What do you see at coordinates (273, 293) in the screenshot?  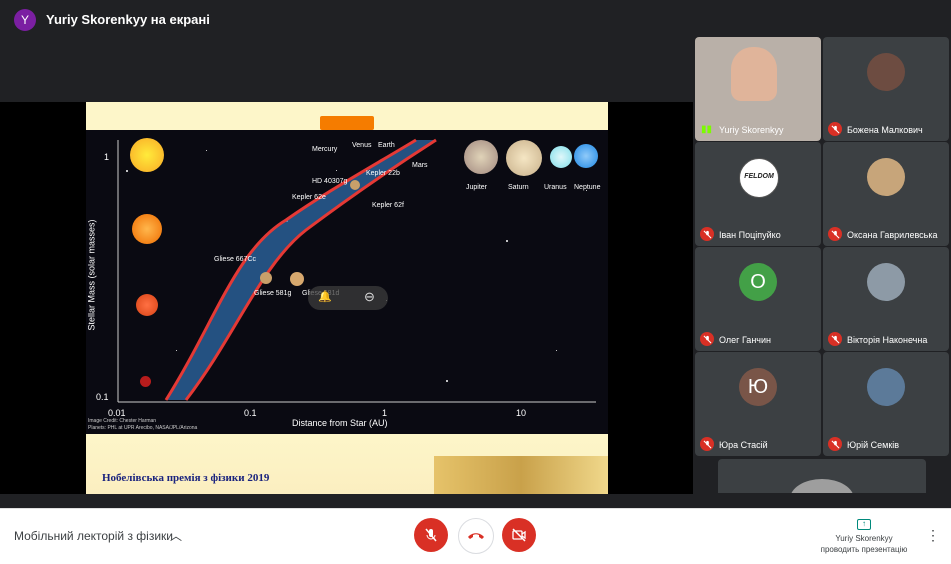 I see `planet-label: Gliese 581g` at bounding box center [273, 293].